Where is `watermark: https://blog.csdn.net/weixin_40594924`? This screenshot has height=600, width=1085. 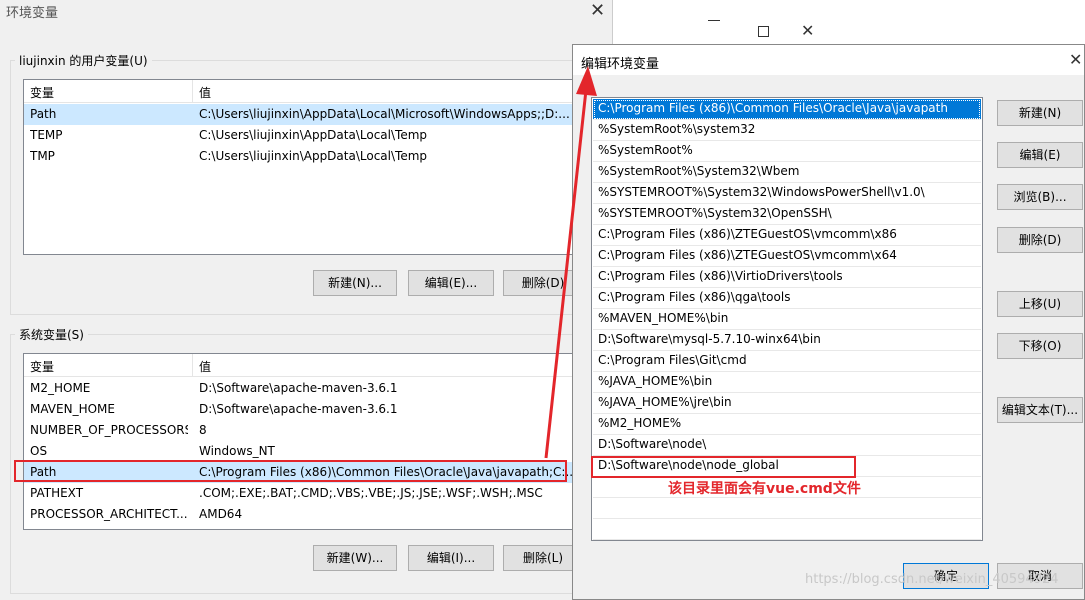
watermark: https://blog.csdn.net/weixin_40594924 is located at coordinates (932, 579).